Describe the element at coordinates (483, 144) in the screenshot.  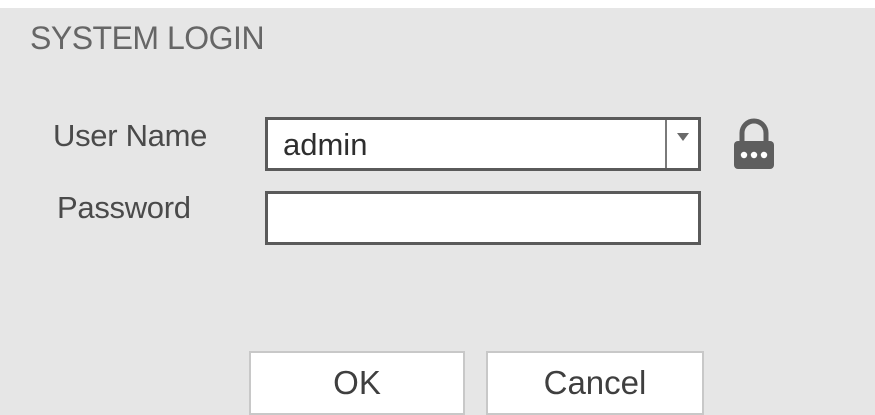
I see `username-dropdown: admin` at that location.